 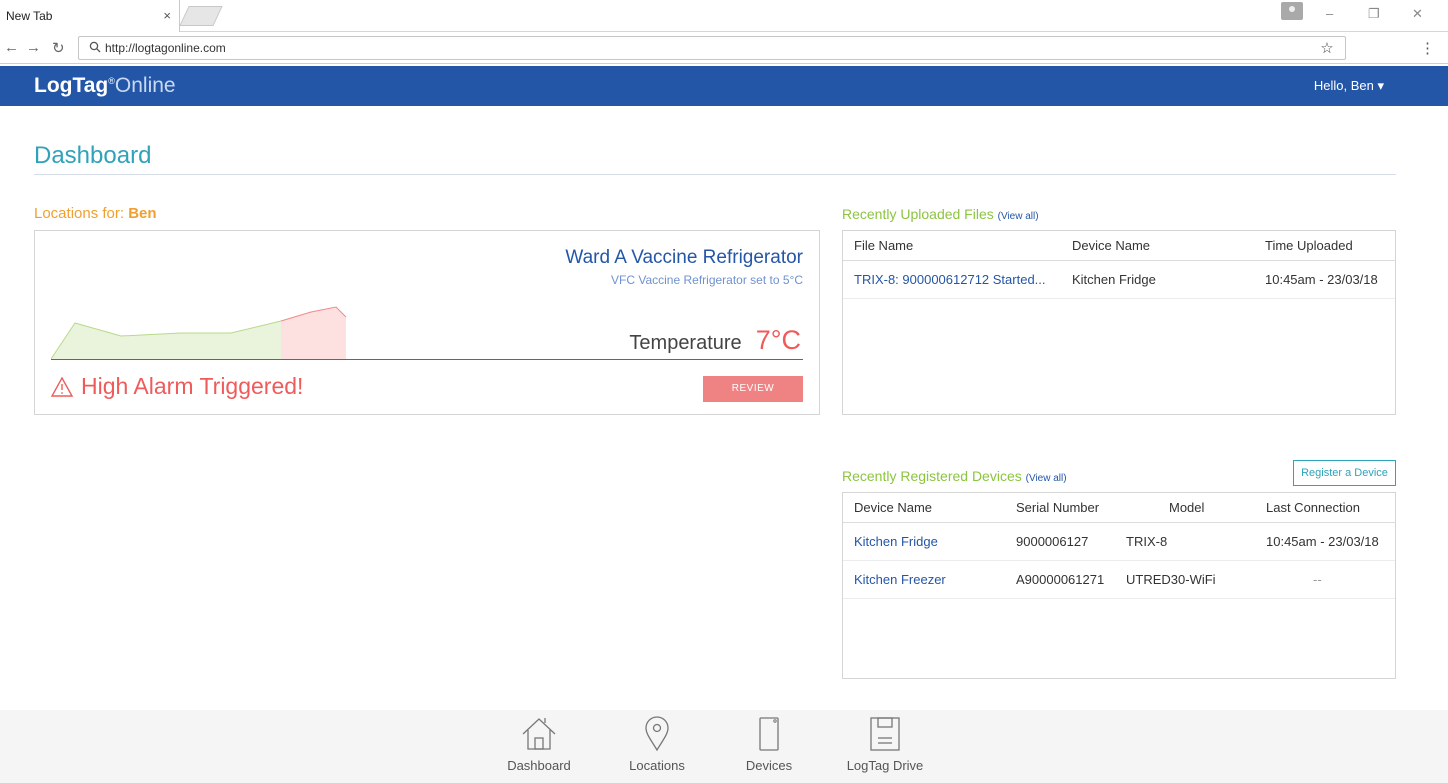 I want to click on devices-col-model: Model, so click(x=1187, y=507).